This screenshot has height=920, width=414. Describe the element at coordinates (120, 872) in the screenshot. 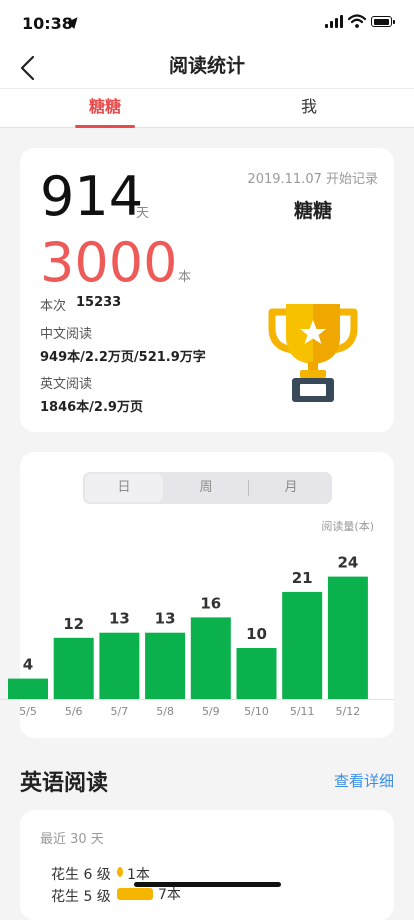

I see `level-6-bar` at that location.